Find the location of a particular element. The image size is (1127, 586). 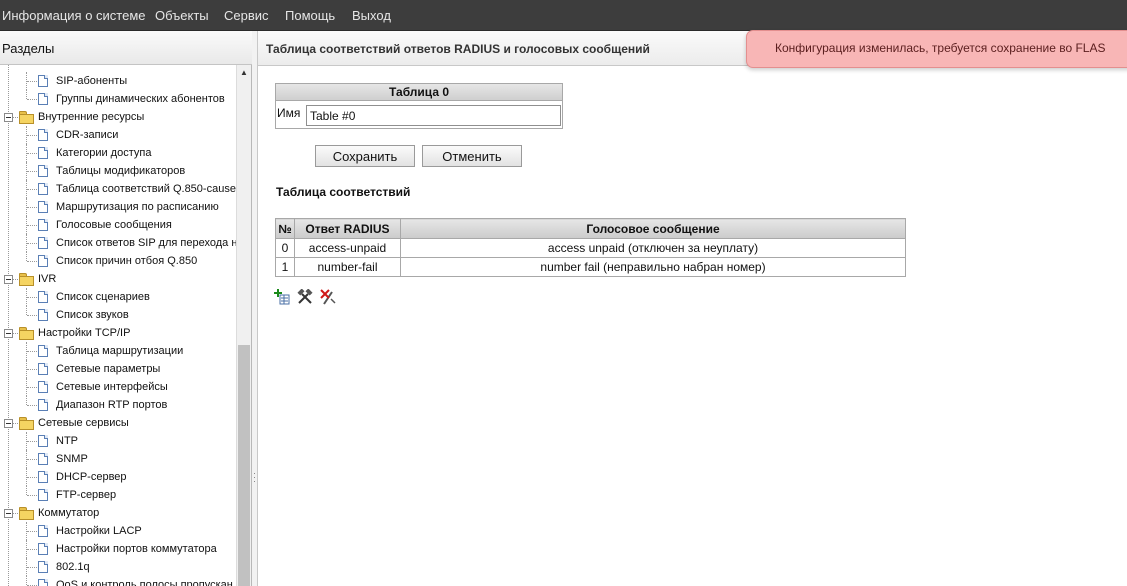

tree-item: Сетевые интерфейсы is located at coordinates (118, 387).